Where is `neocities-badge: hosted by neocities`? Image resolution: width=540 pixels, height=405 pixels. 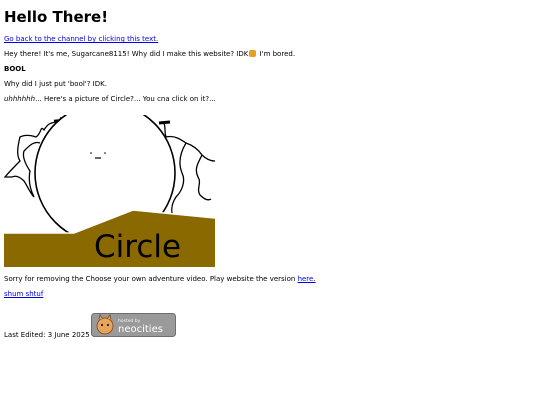
neocities-badge: hosted by neocities is located at coordinates (133, 325).